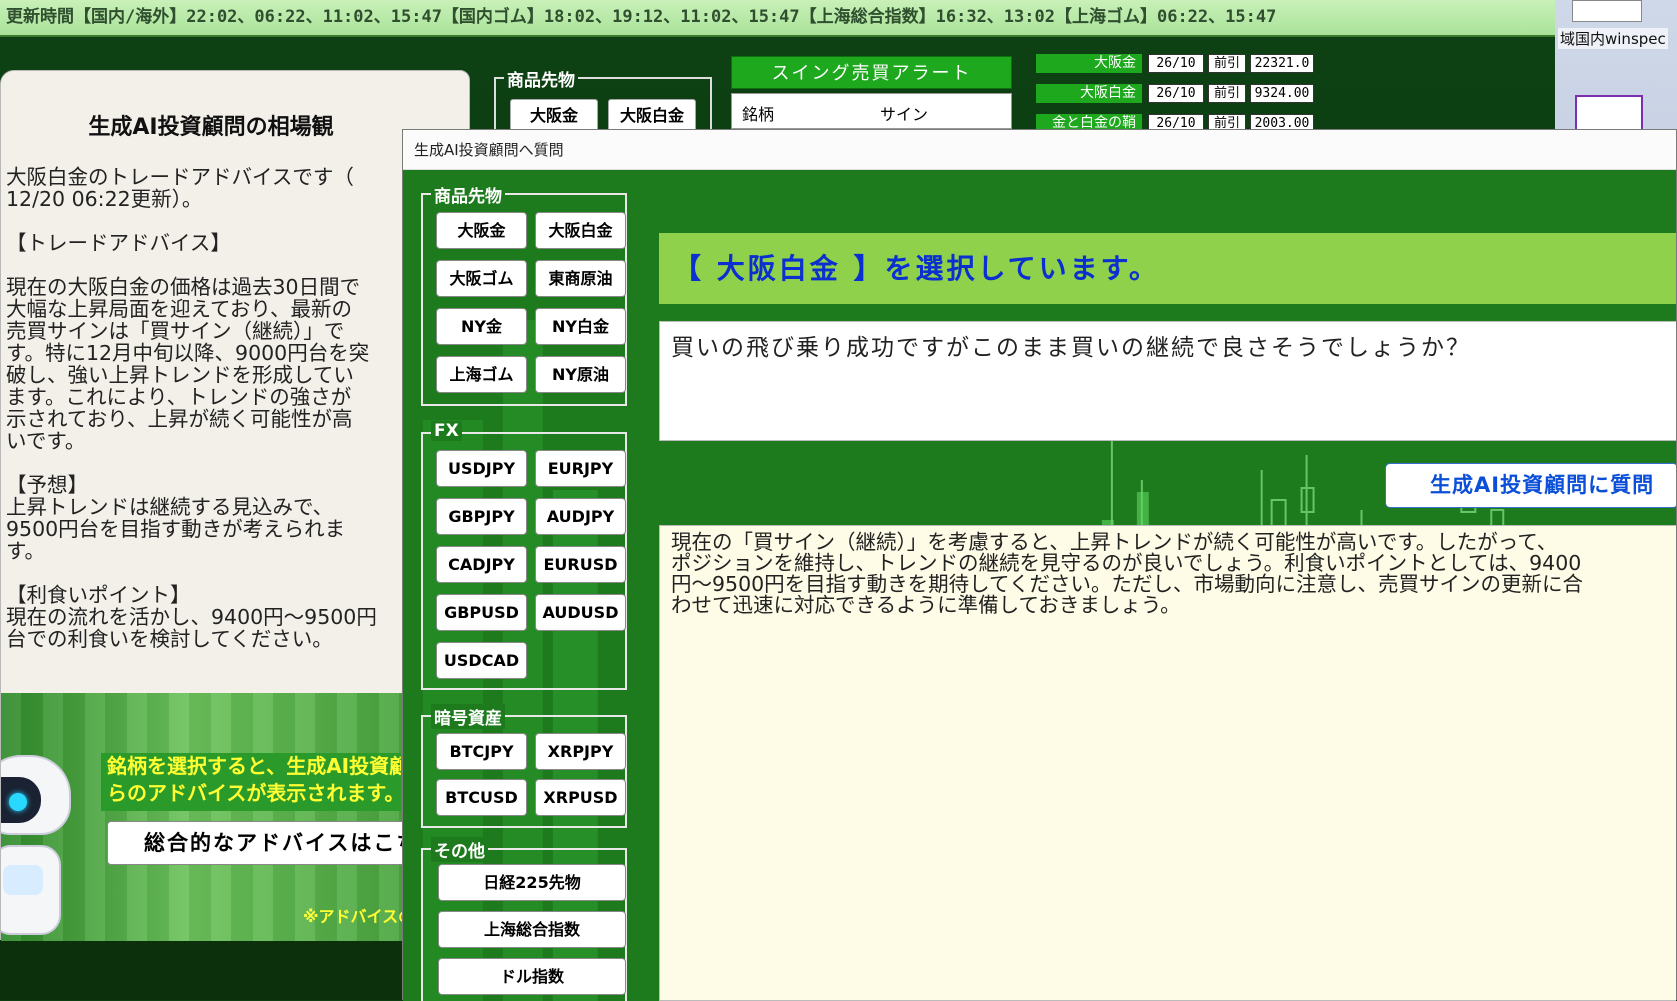 The height and width of the screenshot is (1001, 1677). Describe the element at coordinates (481, 516) in the screenshot. I see `button-gbpjpy: GBPJPY` at that location.